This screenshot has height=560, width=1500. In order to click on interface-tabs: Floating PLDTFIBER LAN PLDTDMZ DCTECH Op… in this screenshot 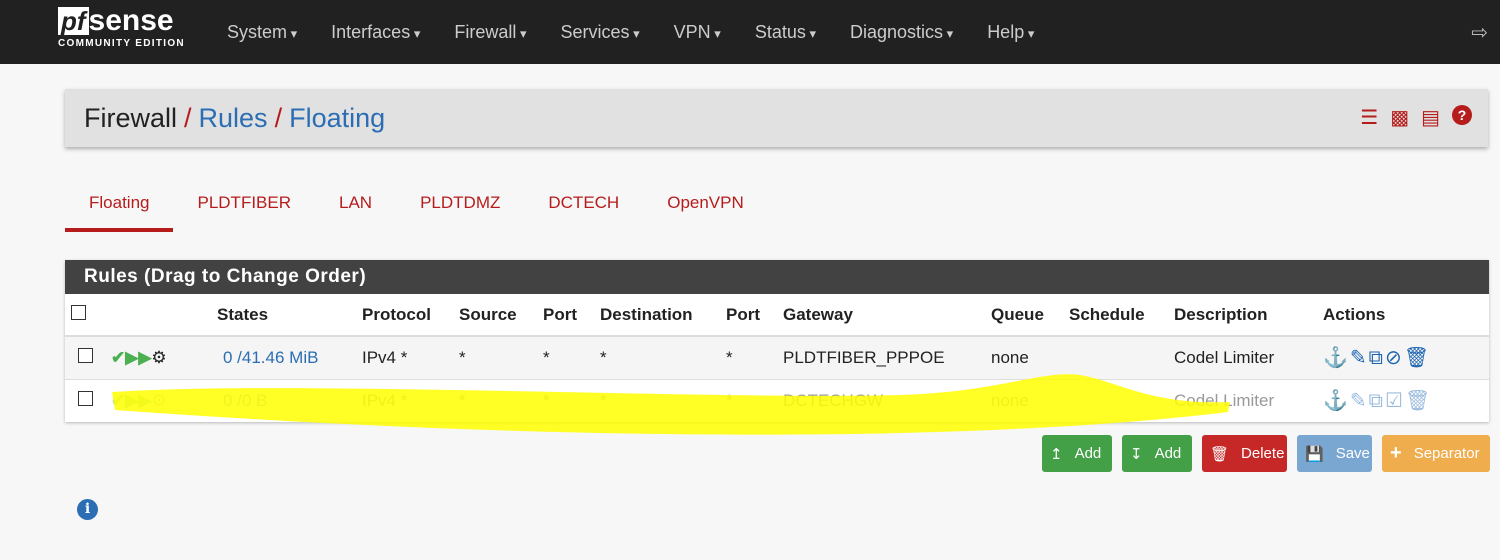, I will do `click(416, 206)`.